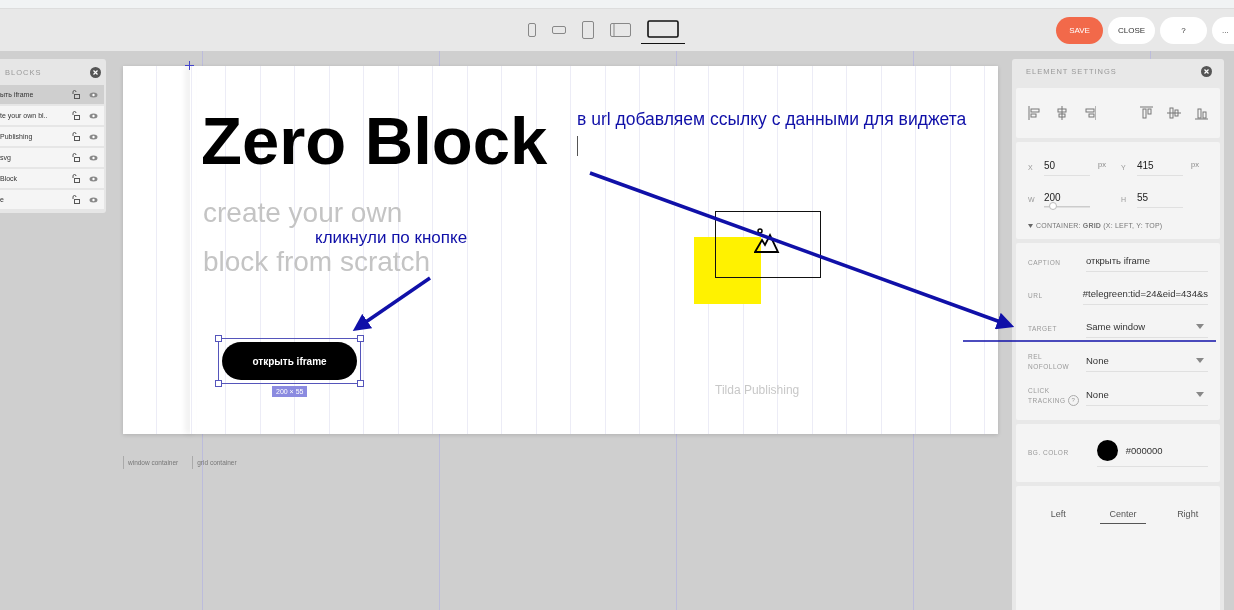  Describe the element at coordinates (1152, 453) in the screenshot. I see `color-field: #000000` at that location.